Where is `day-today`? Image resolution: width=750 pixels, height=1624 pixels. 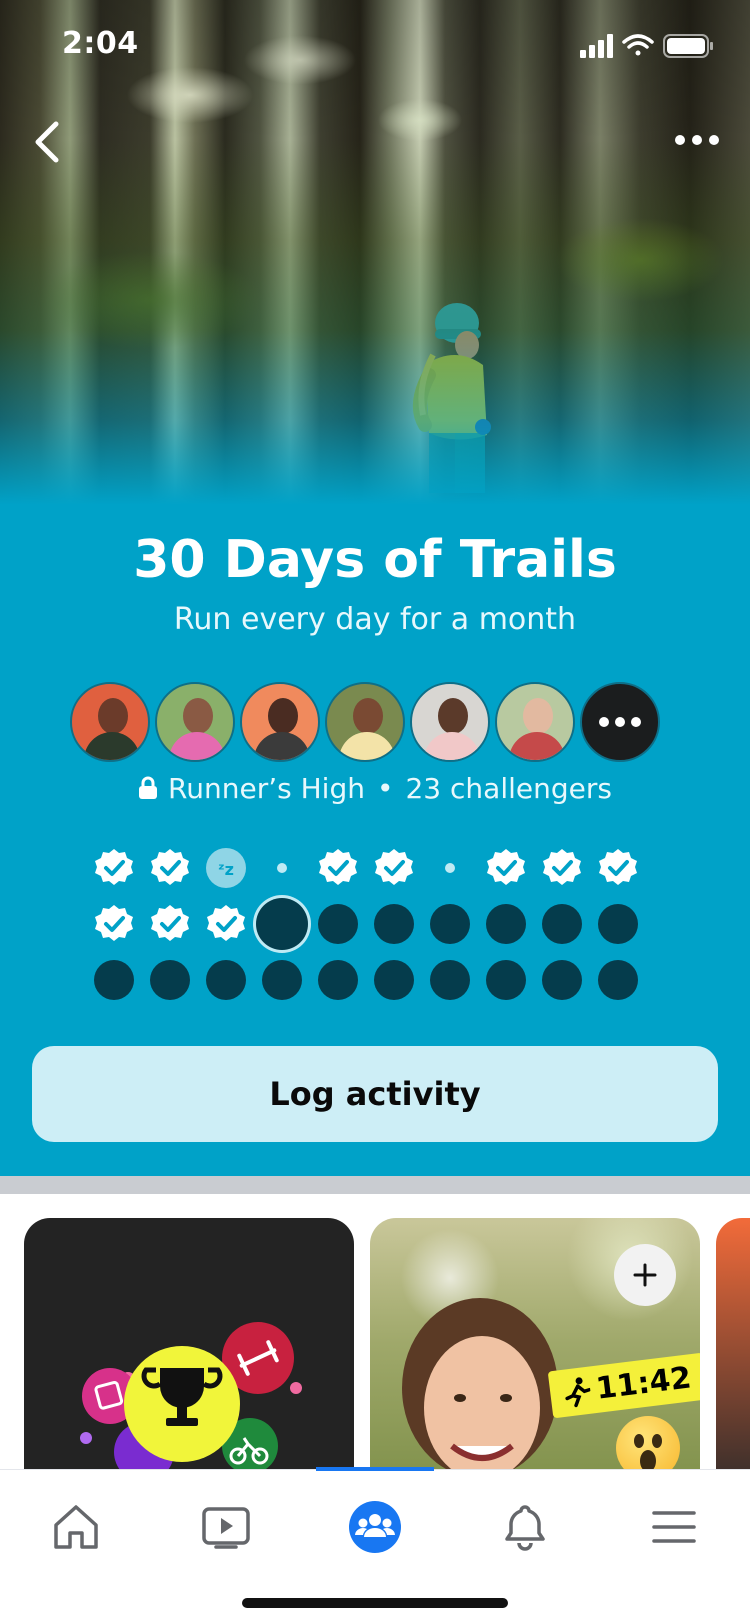 day-today is located at coordinates (282, 924).